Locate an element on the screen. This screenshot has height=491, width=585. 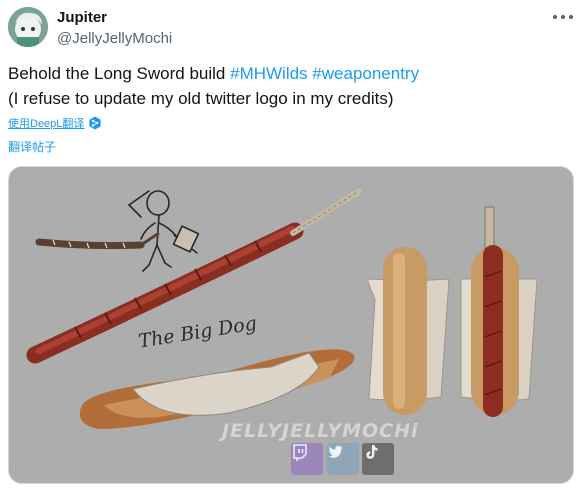
twitter-icon is located at coordinates (343, 459).